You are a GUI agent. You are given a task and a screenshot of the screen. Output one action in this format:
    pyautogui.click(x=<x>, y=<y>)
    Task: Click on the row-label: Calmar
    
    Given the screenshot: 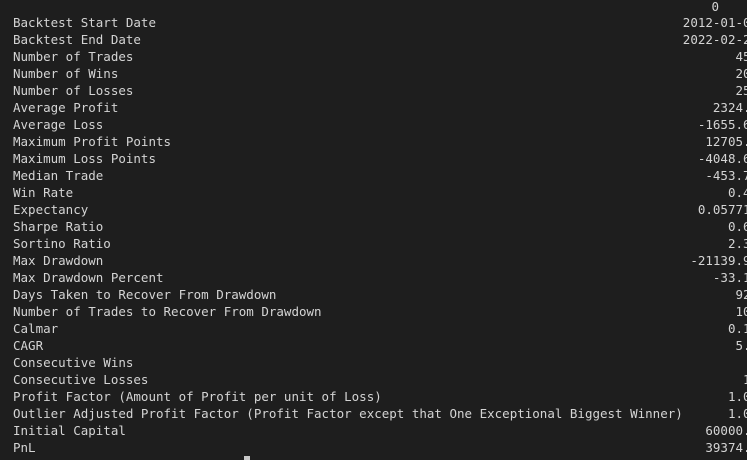 What is the action you would take?
    pyautogui.click(x=36, y=328)
    